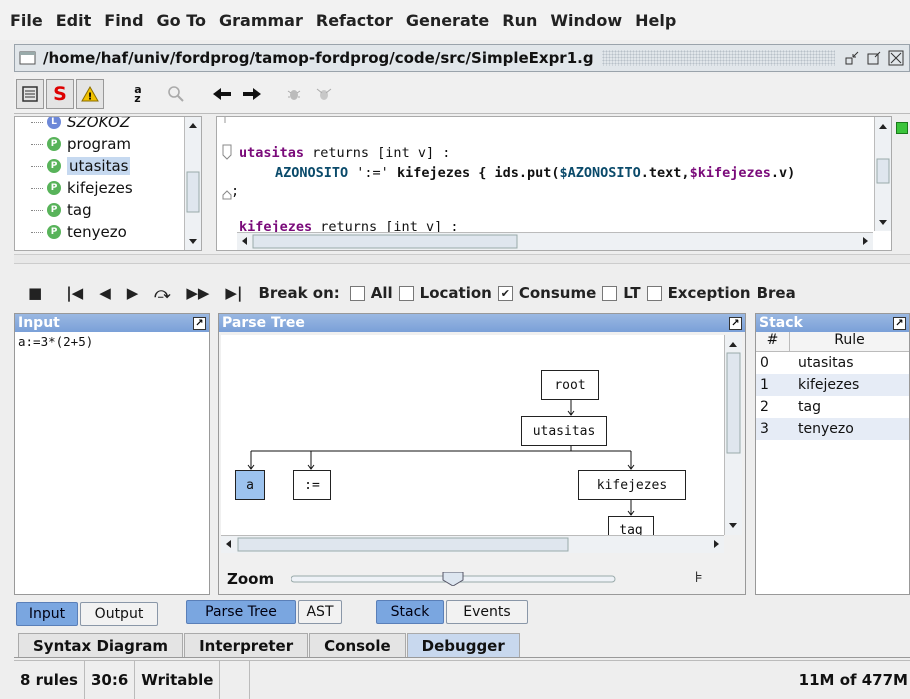  Describe the element at coordinates (320, 612) in the screenshot. I see `ast-view-button: AST` at that location.